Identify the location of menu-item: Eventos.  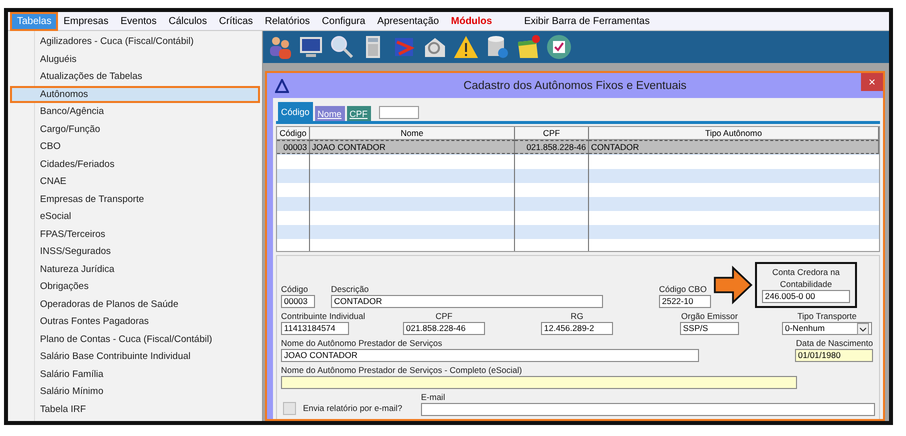
(138, 21).